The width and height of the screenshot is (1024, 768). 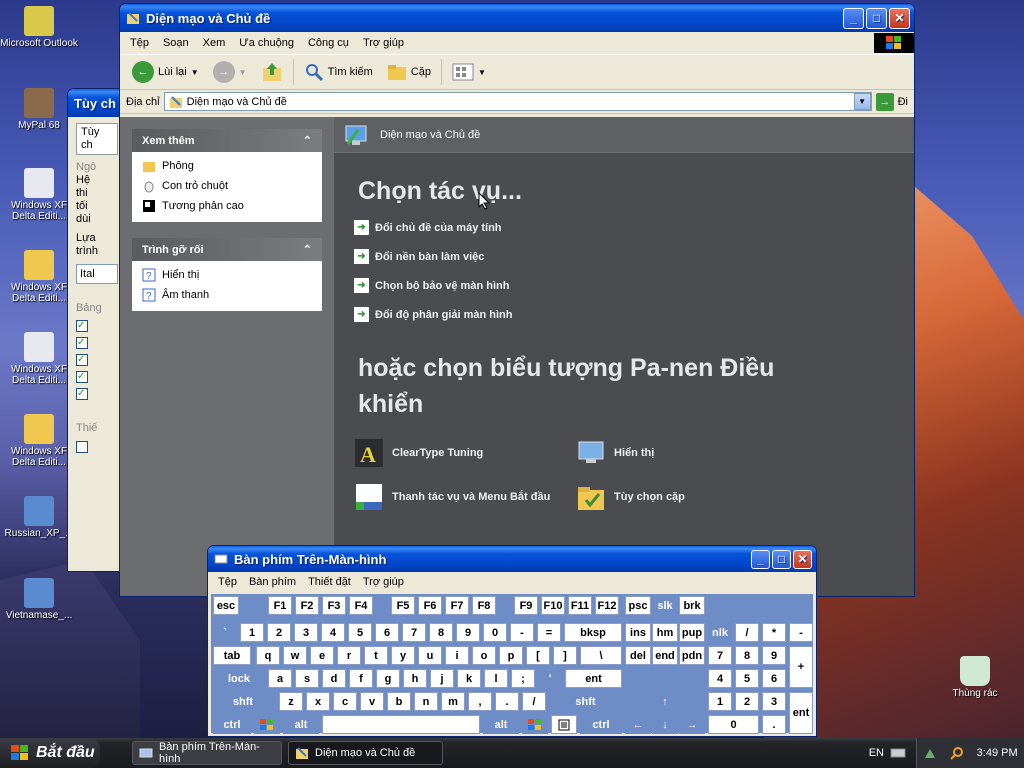 I want to click on key-numpad-3: 3, so click(x=774, y=701).